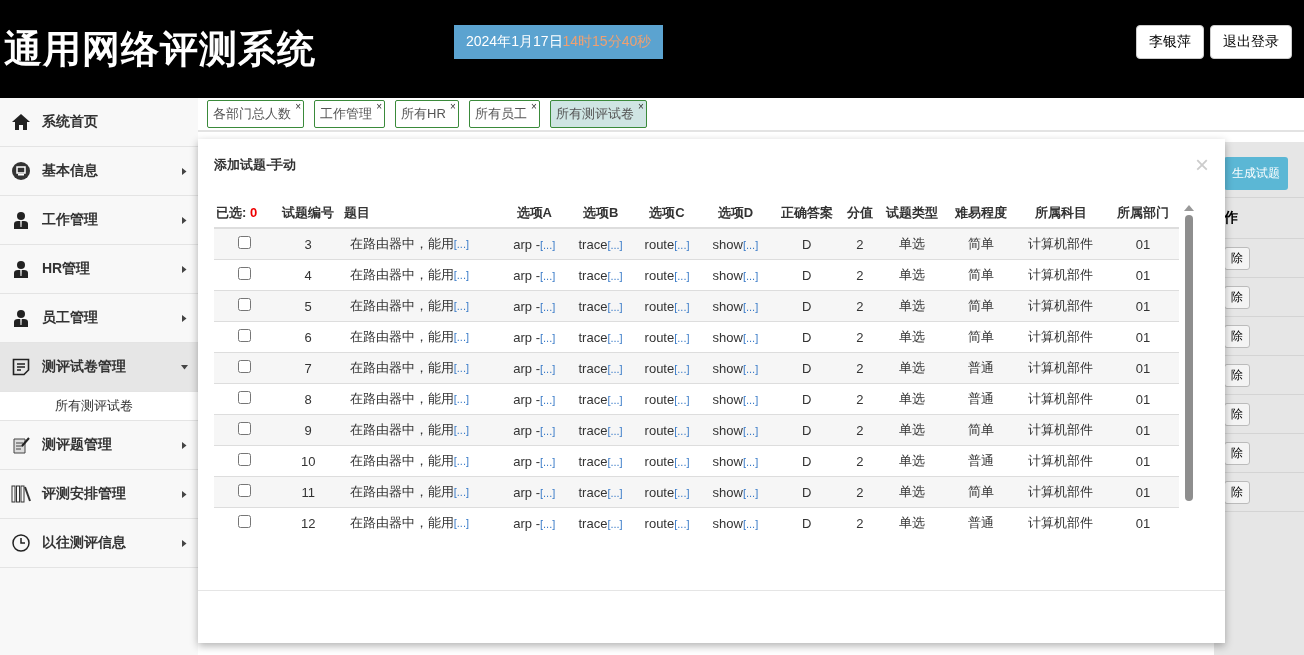 The width and height of the screenshot is (1304, 655). What do you see at coordinates (99, 171) in the screenshot?
I see `sidebar-item: 基本信息` at bounding box center [99, 171].